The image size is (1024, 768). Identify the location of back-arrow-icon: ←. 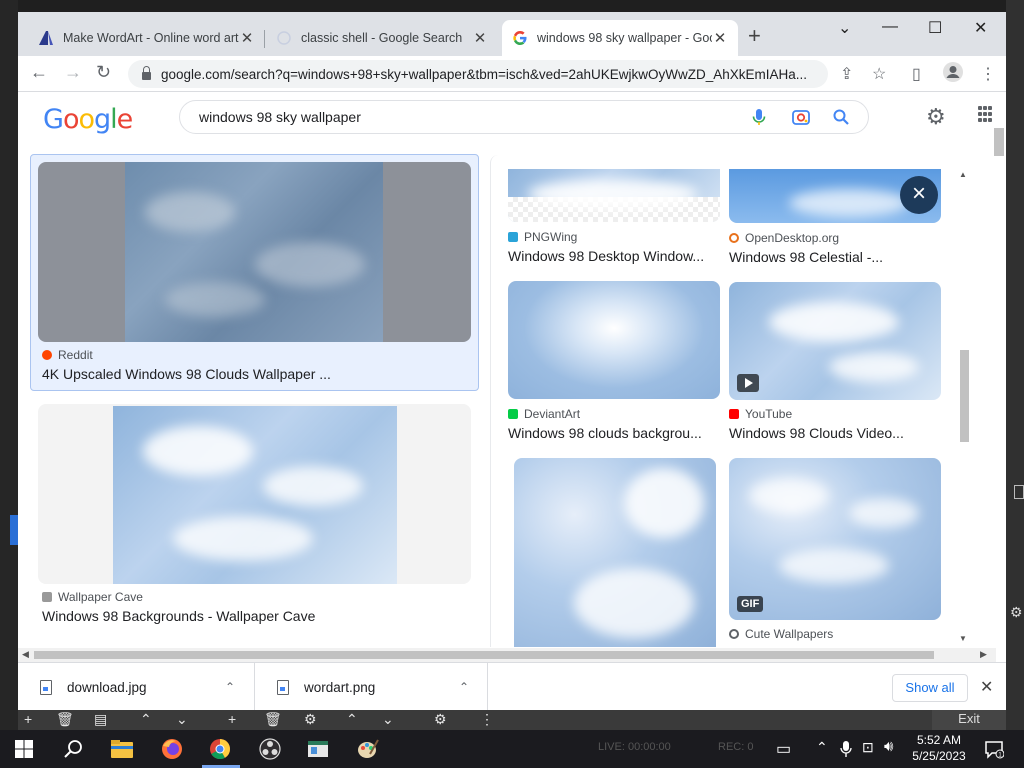
(39, 72).